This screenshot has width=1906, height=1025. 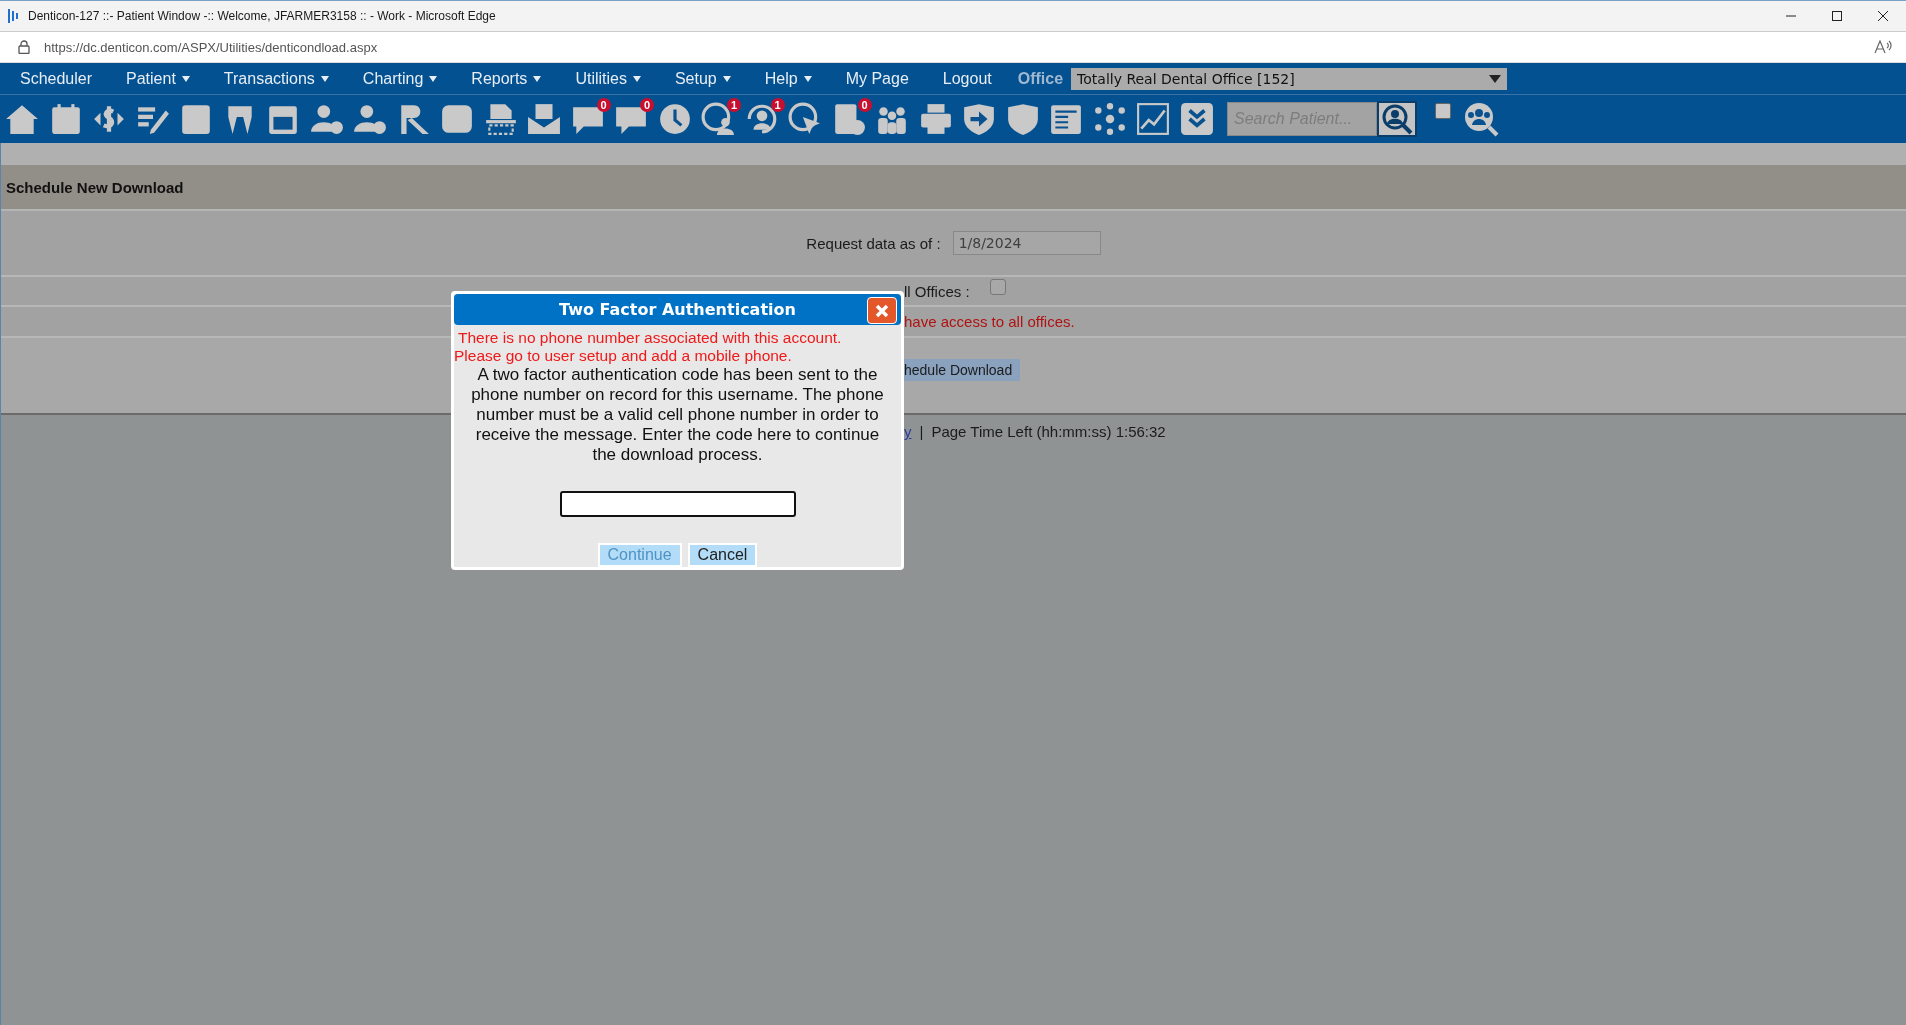 I want to click on url-text: https://dc.denticon.com/ASPX/Utilities/denticondload.aspx, so click(x=211, y=47).